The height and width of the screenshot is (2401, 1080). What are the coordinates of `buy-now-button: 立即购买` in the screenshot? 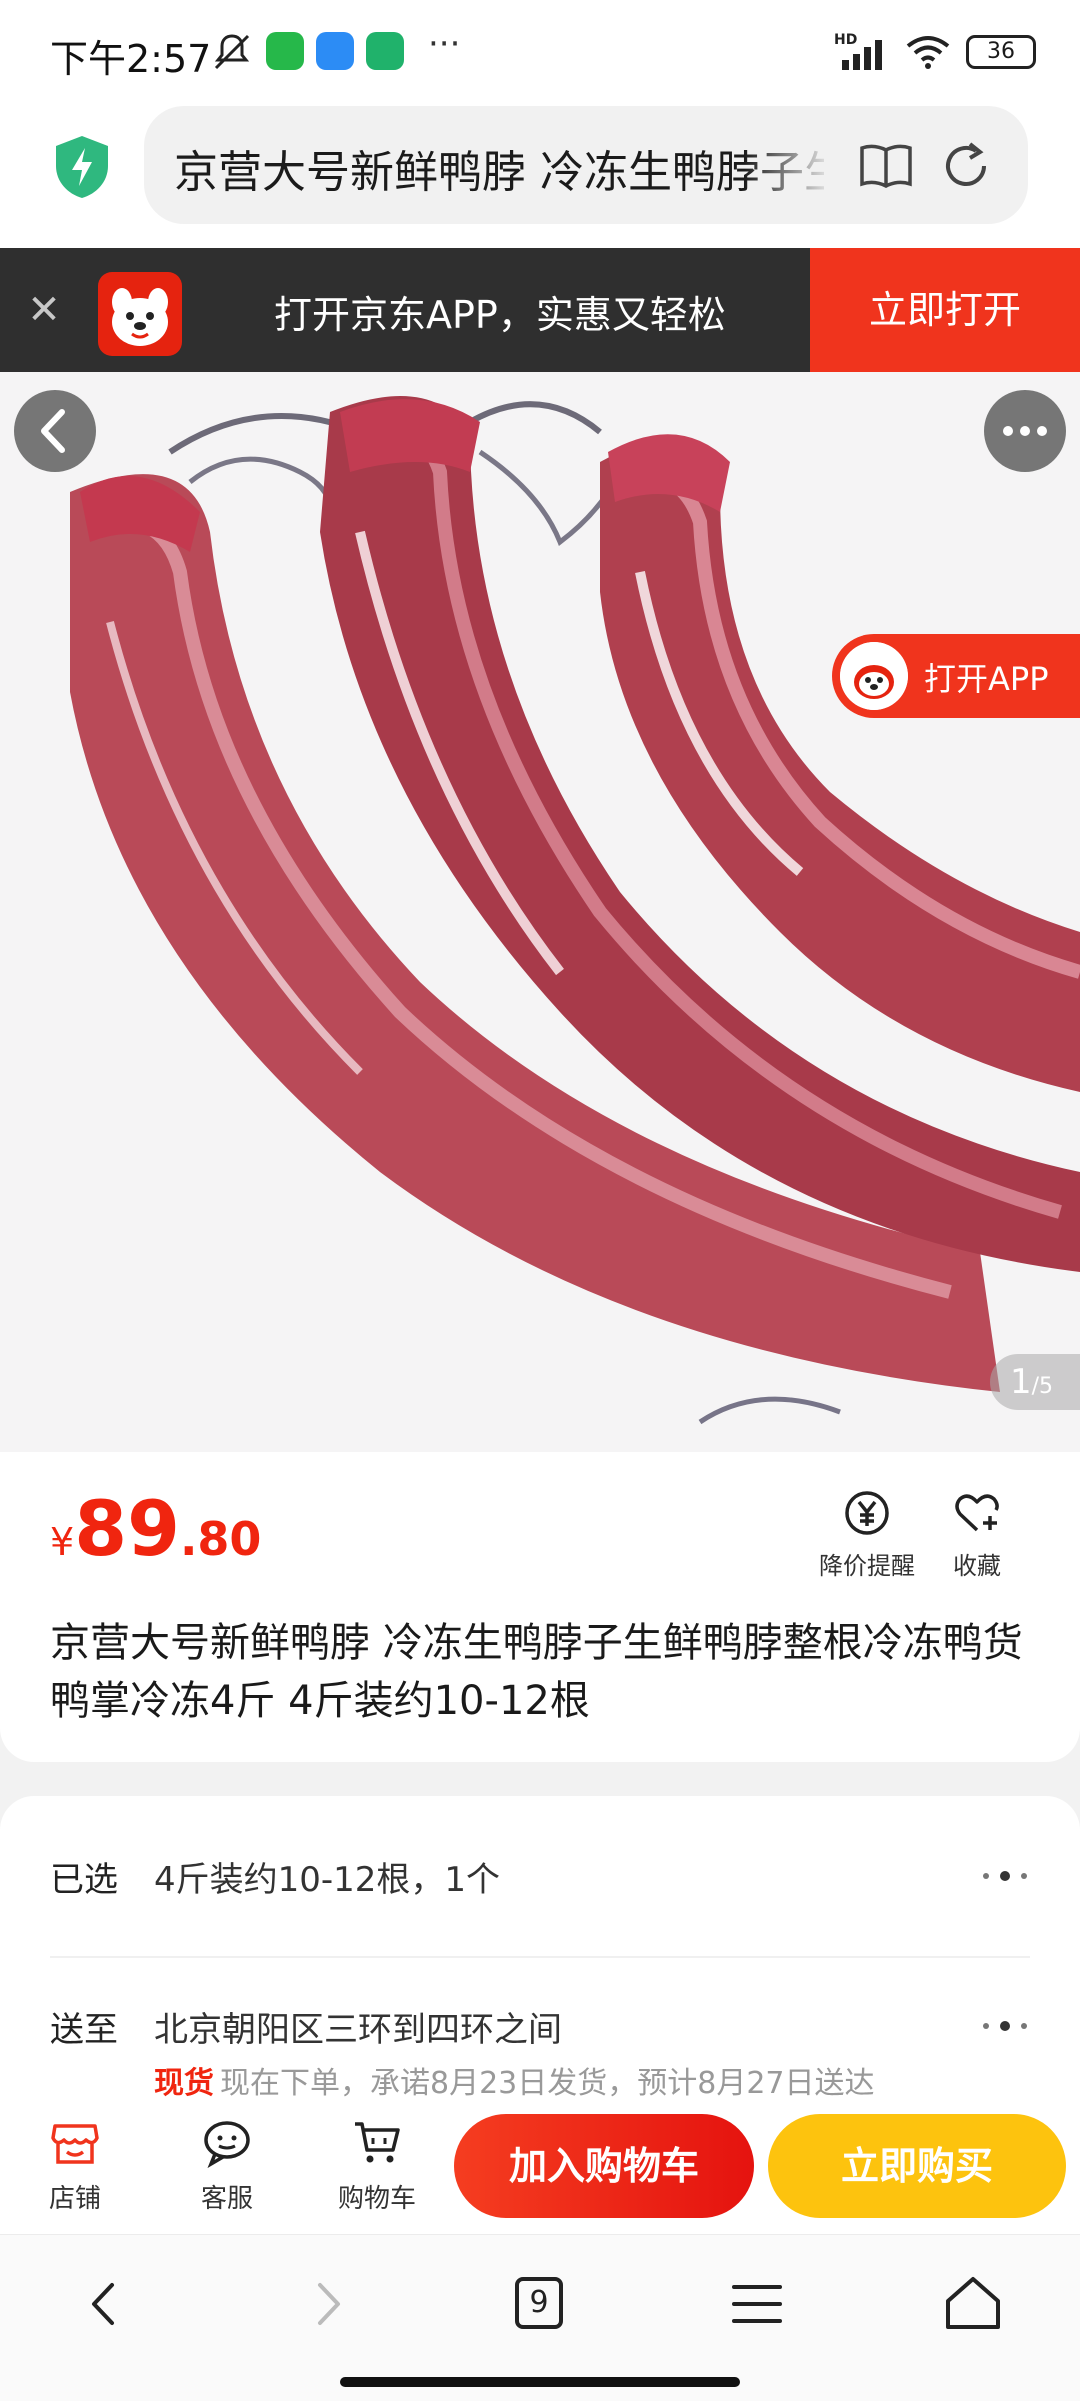 It's located at (917, 2166).